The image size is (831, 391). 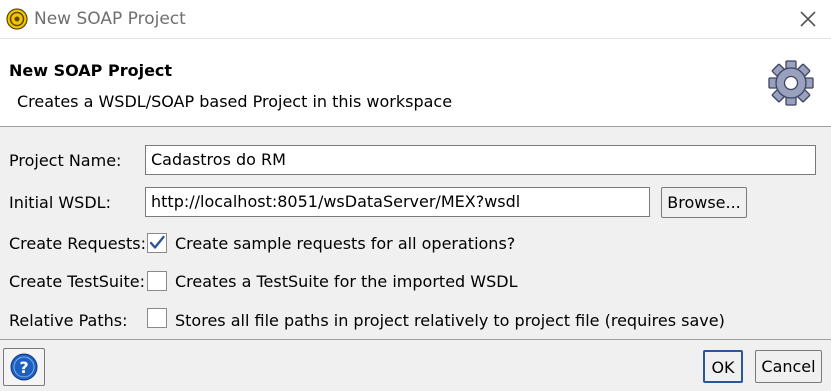 I want to click on ok-button: OK, so click(x=723, y=366).